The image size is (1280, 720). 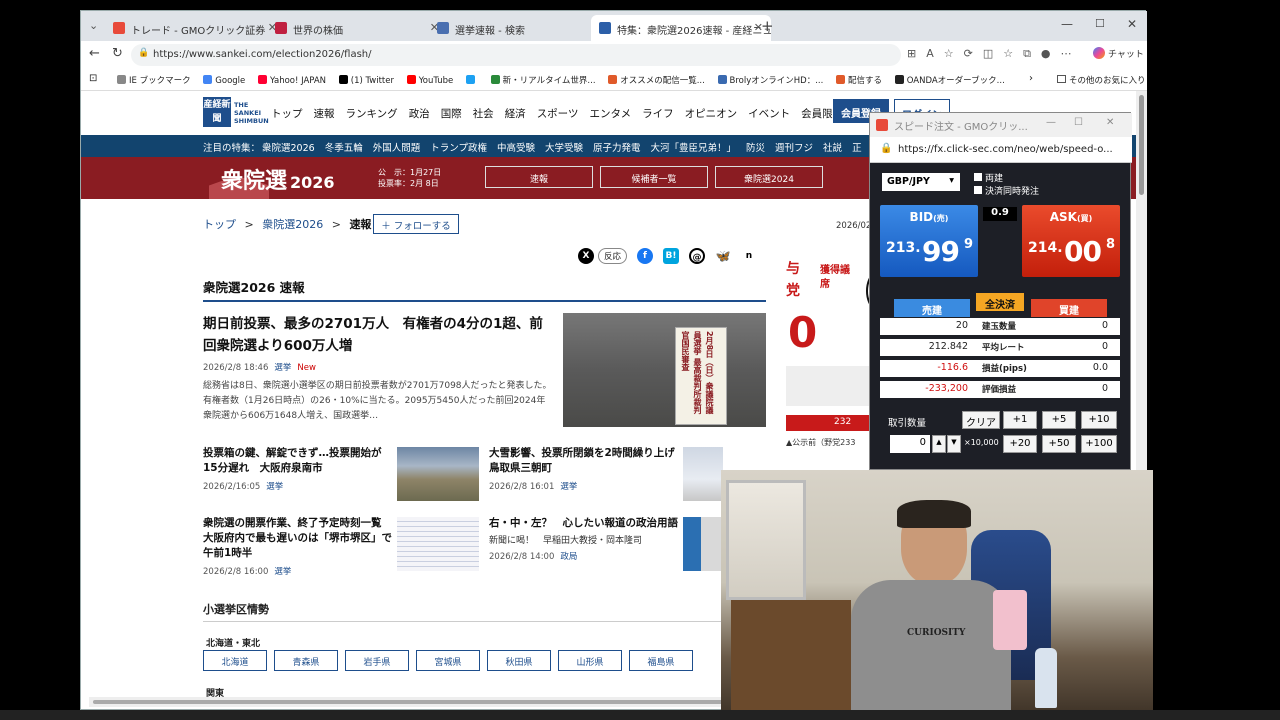 What do you see at coordinates (458, 148) in the screenshot?
I see `feature-link: トランプ政権` at bounding box center [458, 148].